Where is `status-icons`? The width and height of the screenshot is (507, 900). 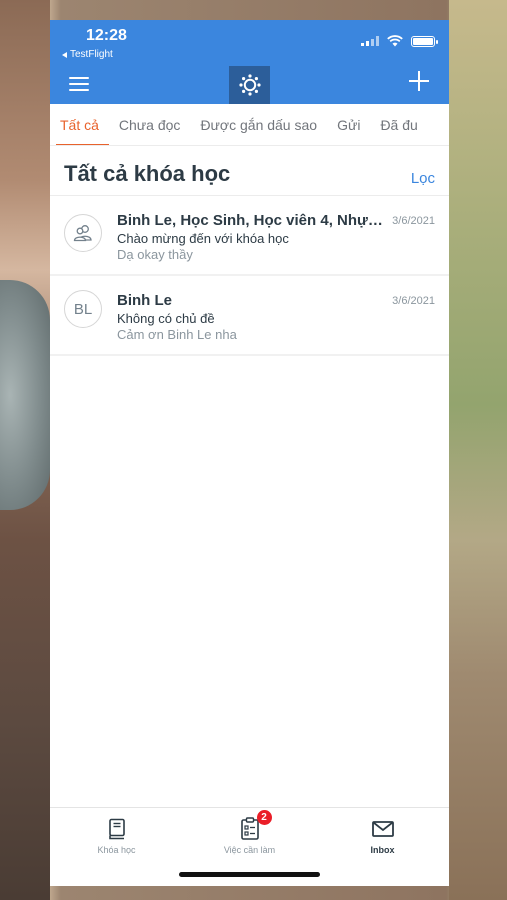
status-icons is located at coordinates (399, 41).